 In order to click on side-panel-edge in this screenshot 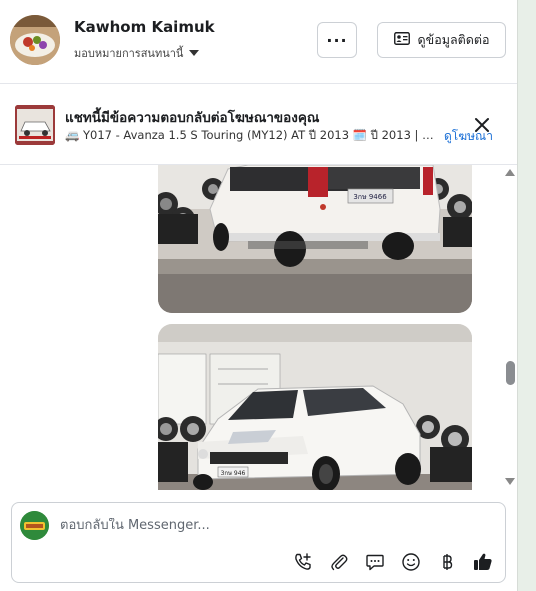, I will do `click(526, 295)`.